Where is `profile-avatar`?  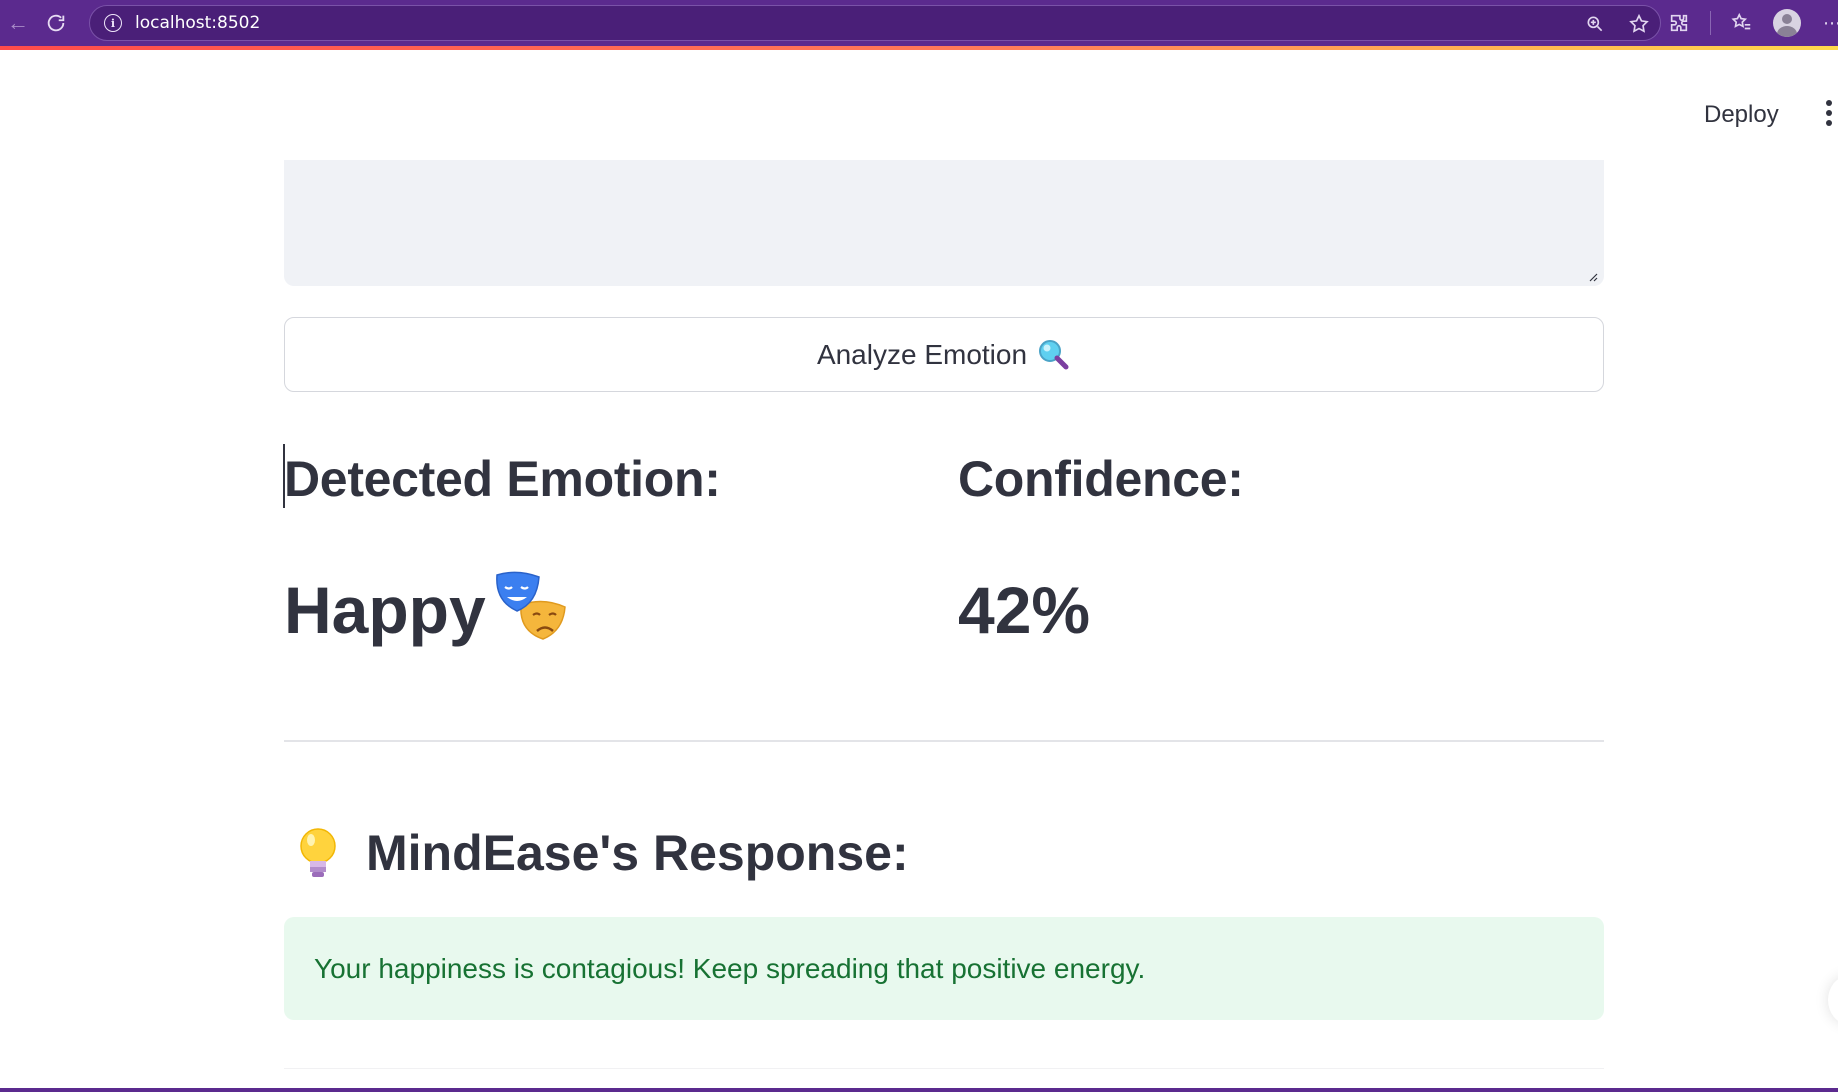 profile-avatar is located at coordinates (1787, 23).